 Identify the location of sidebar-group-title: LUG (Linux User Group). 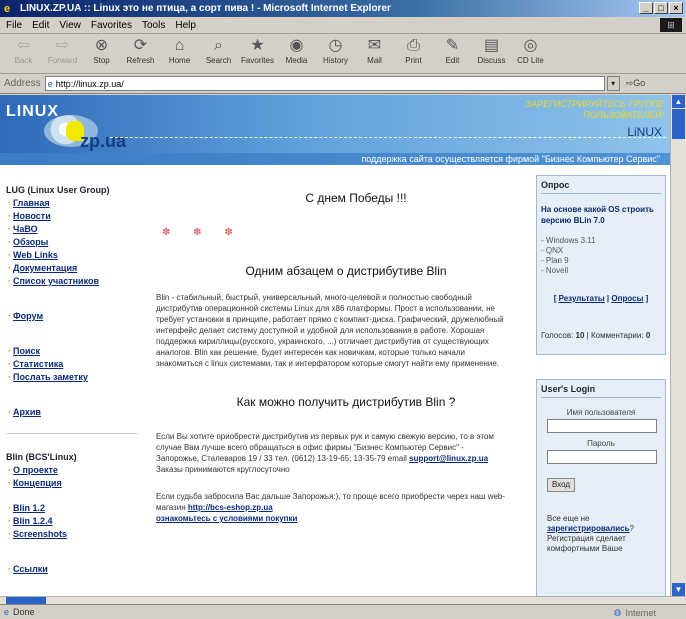
(58, 190).